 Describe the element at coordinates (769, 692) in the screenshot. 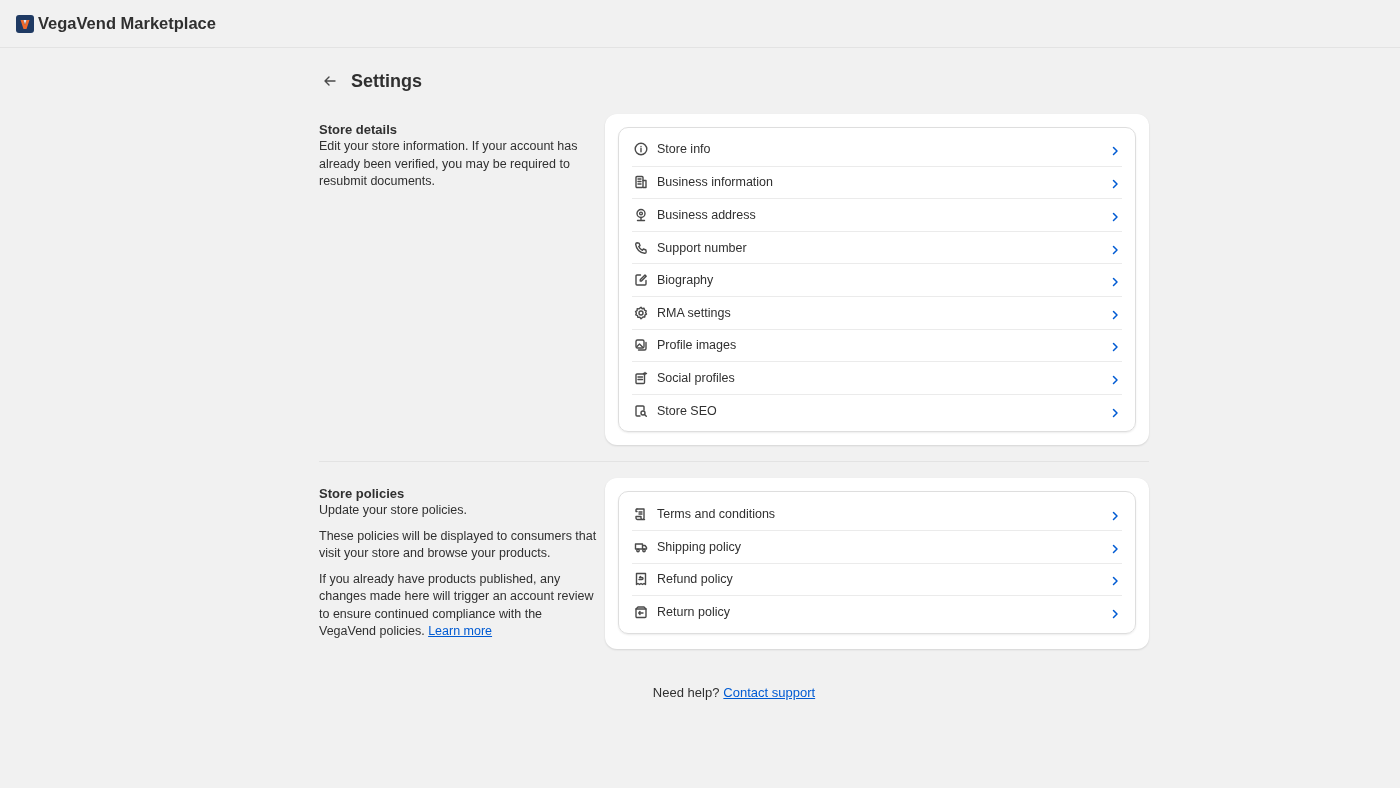

I see `contact-support-link: Contact support` at that location.